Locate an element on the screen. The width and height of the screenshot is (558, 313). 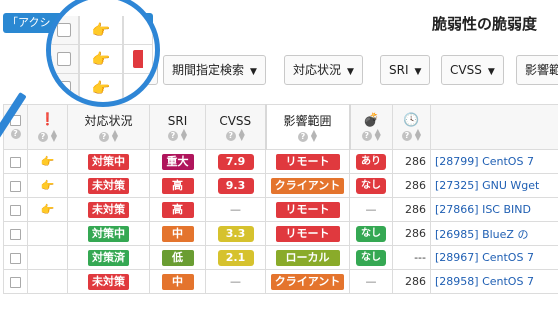
row-title-link: [27325] GNU Wget is located at coordinates (494, 185).